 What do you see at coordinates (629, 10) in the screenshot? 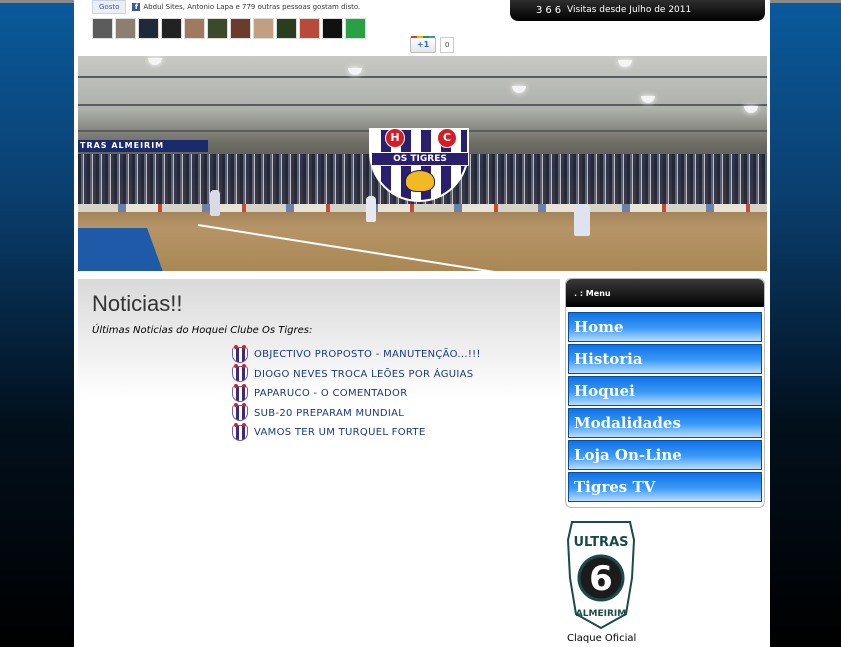
I see `visit-label: Visitas desde Julho de 2011` at bounding box center [629, 10].